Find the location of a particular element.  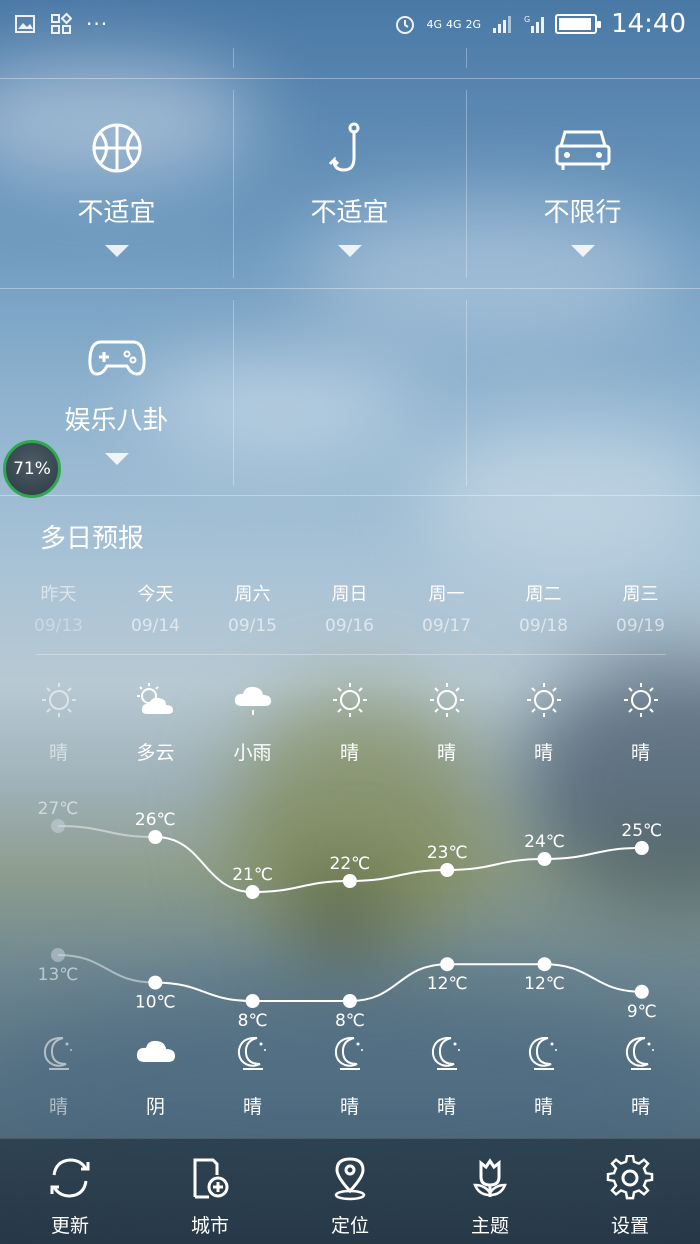

day-name: 昨天 is located at coordinates (58, 594).